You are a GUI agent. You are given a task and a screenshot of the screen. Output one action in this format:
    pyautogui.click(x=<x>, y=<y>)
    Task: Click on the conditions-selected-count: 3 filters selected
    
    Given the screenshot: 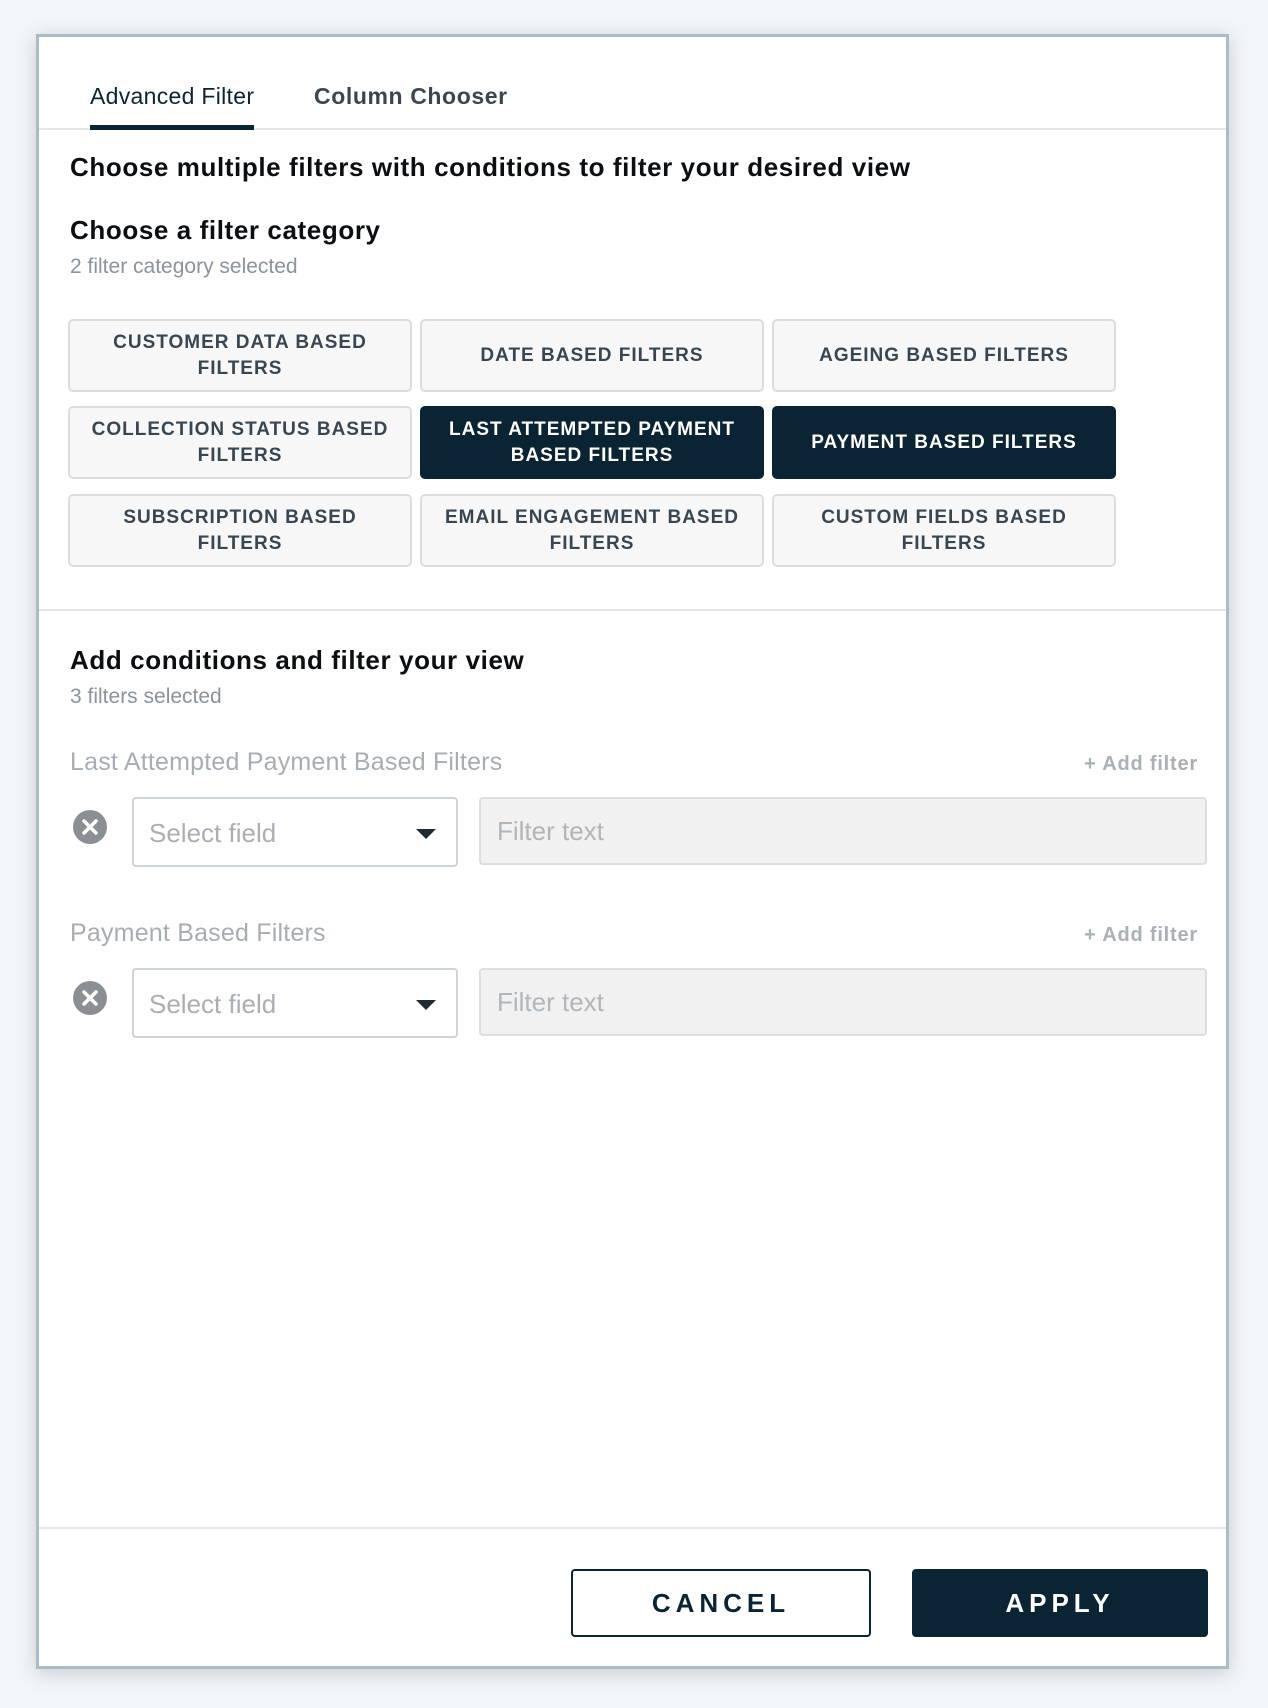 What is the action you would take?
    pyautogui.click(x=146, y=696)
    